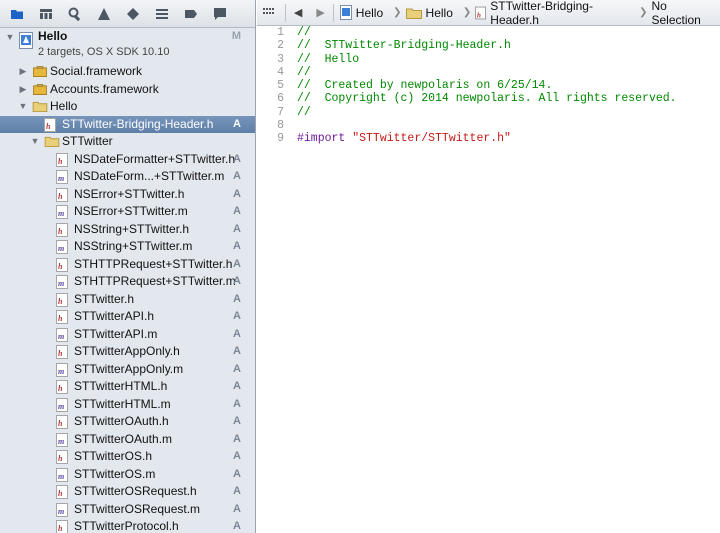  I want to click on line-number: 1, so click(280, 32).